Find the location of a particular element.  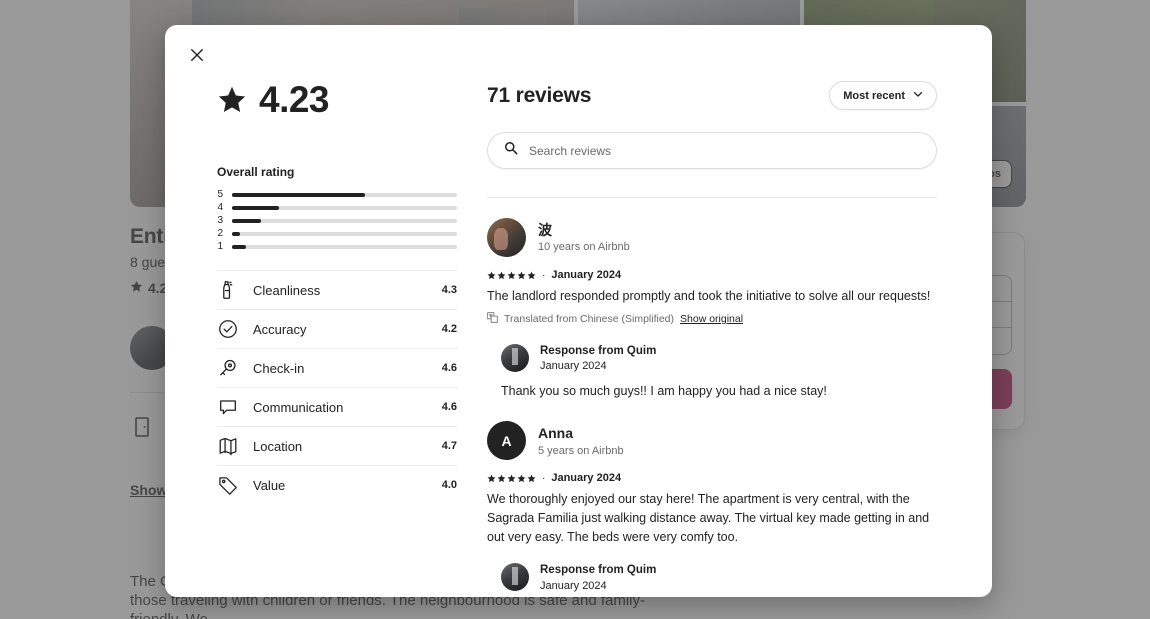

category-label: Accuracy is located at coordinates (280, 329).